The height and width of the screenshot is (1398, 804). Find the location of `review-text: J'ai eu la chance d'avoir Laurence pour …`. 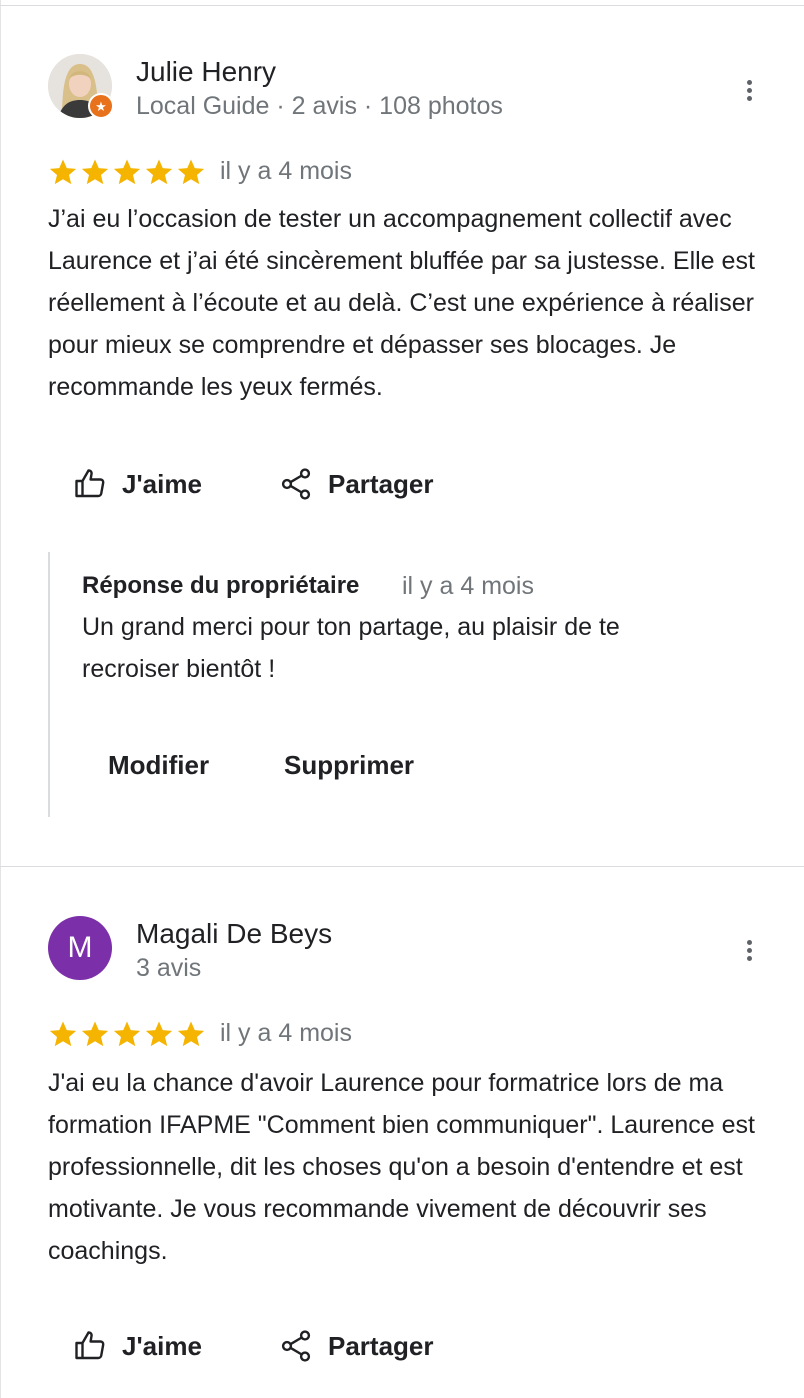

review-text: J'ai eu la chance d'avoir Laurence pour … is located at coordinates (401, 1167).